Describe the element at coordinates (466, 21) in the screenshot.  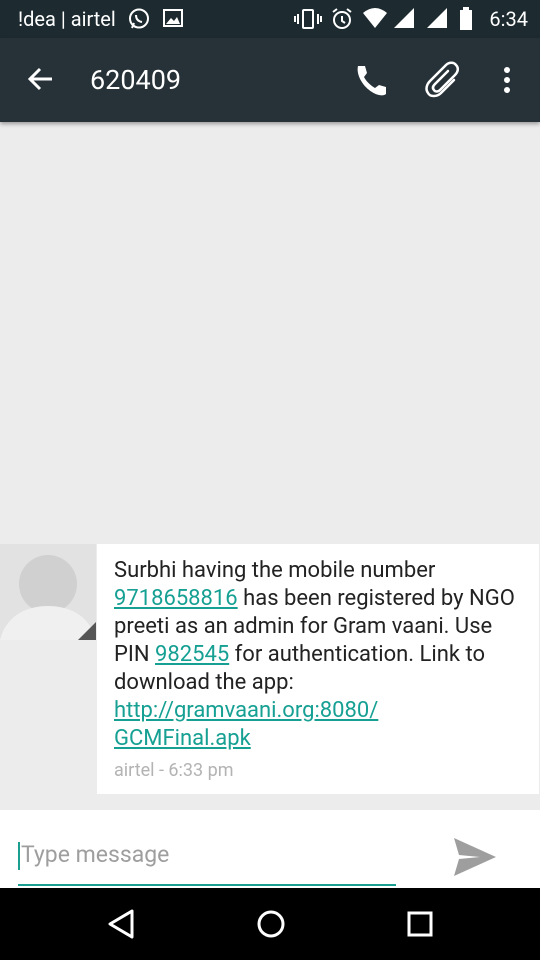
I see `battery-icon` at that location.